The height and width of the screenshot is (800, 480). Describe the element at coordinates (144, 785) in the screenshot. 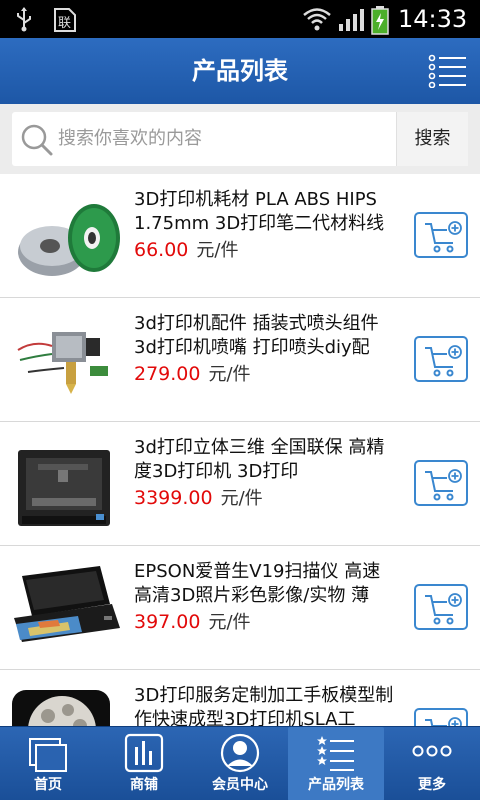

I see `nav-label: 商铺` at that location.